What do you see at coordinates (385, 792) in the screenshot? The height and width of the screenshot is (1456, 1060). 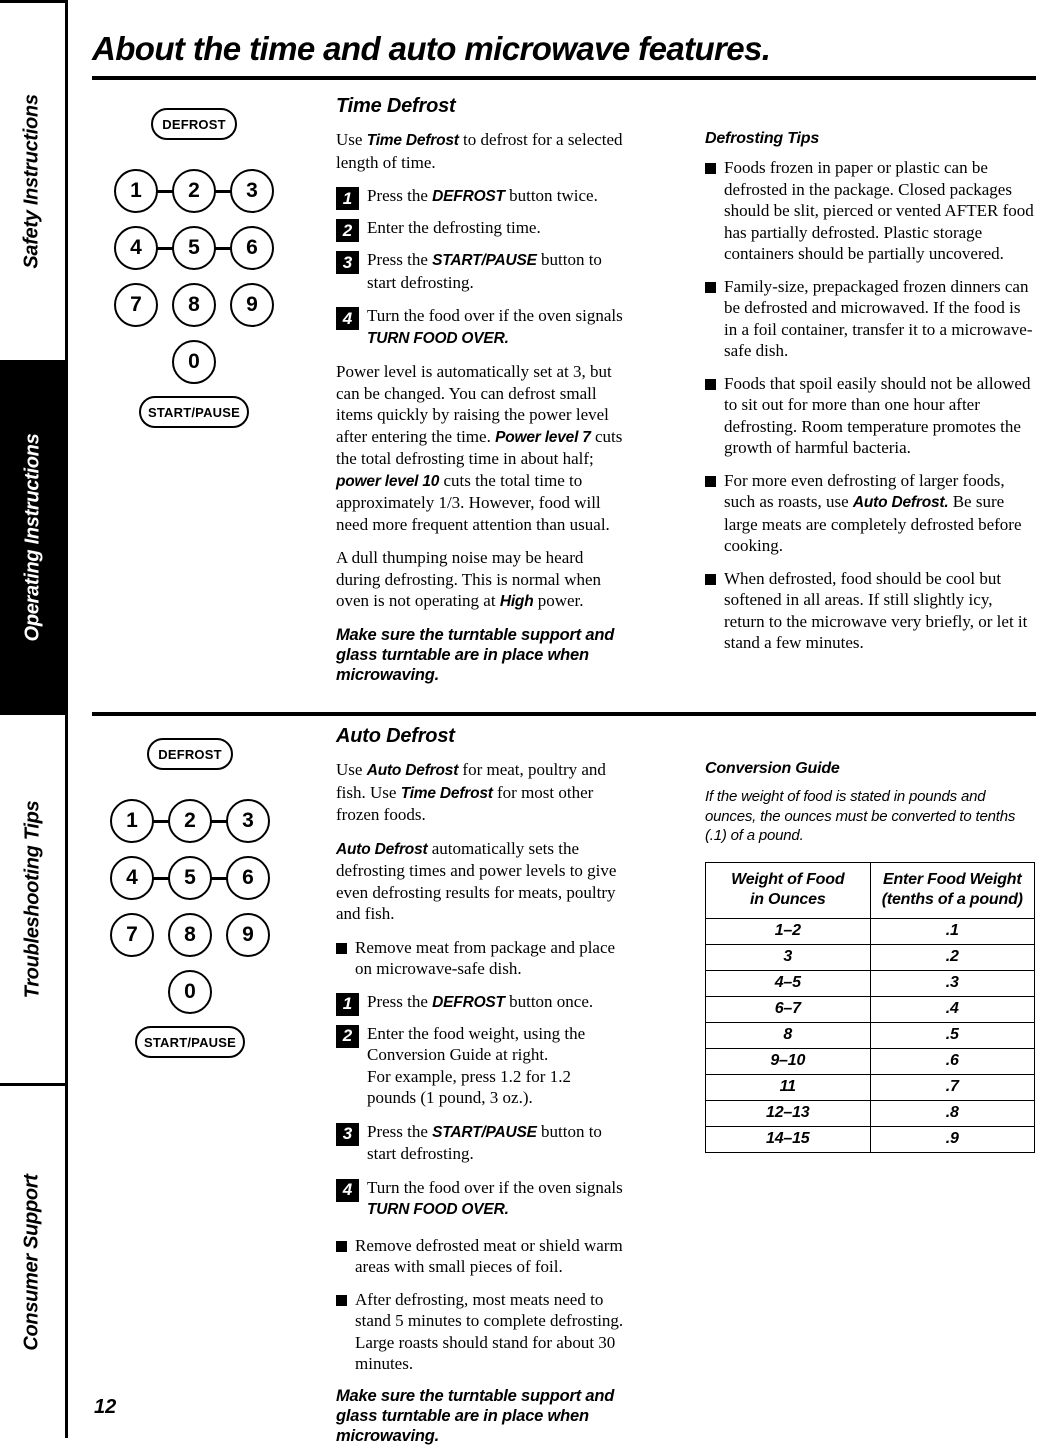 I see `intro-b-pre: Use` at bounding box center [385, 792].